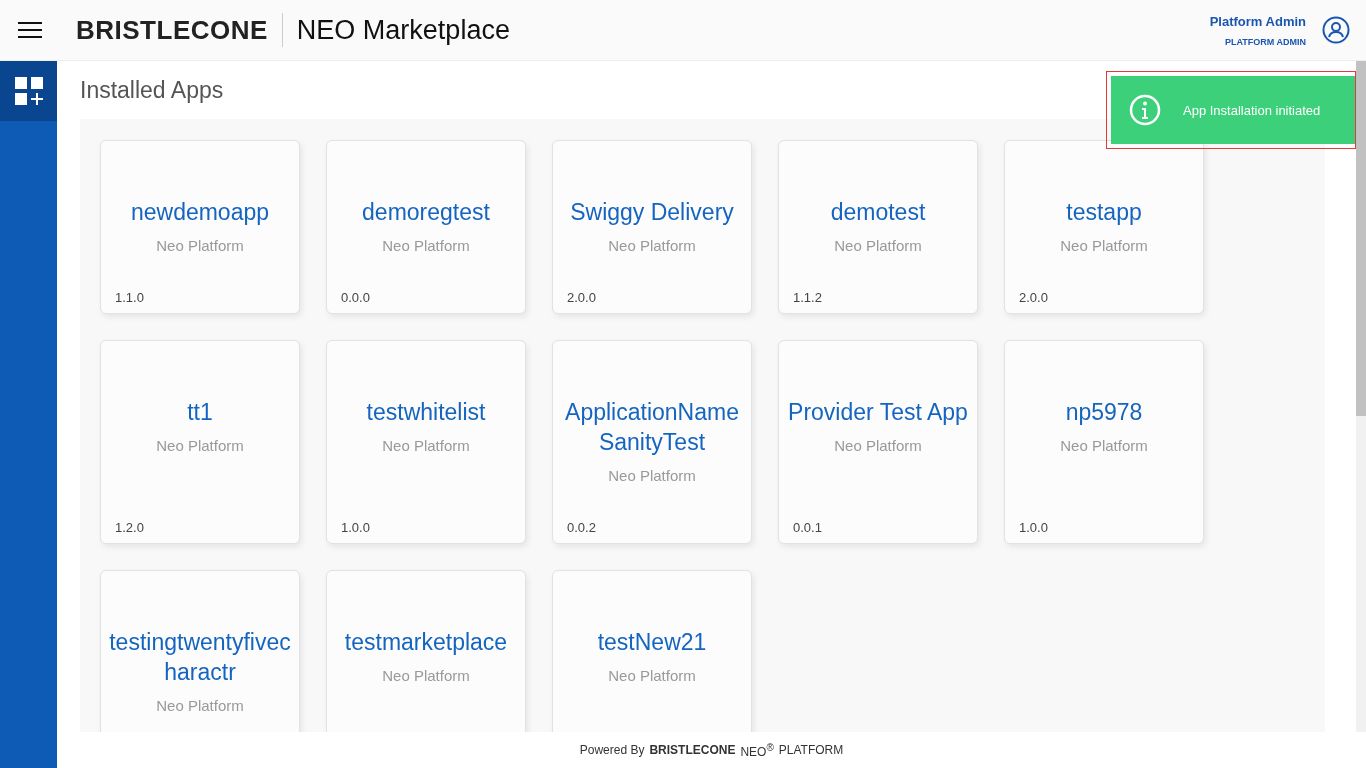  Describe the element at coordinates (426, 212) in the screenshot. I see `app-name: demoregtest` at that location.